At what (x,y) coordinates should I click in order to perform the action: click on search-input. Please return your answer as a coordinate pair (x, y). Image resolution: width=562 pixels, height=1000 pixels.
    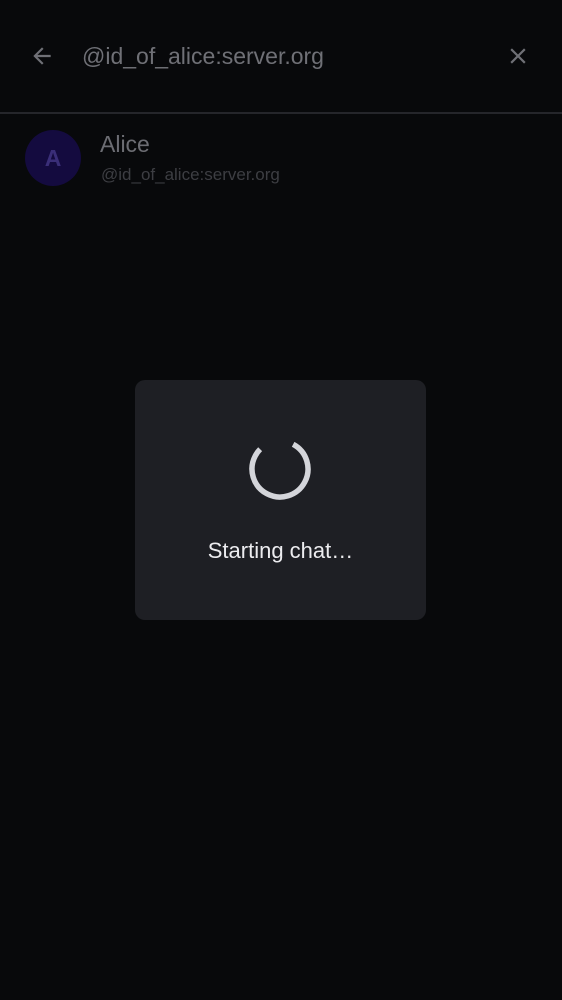
    Looking at the image, I should click on (282, 56).